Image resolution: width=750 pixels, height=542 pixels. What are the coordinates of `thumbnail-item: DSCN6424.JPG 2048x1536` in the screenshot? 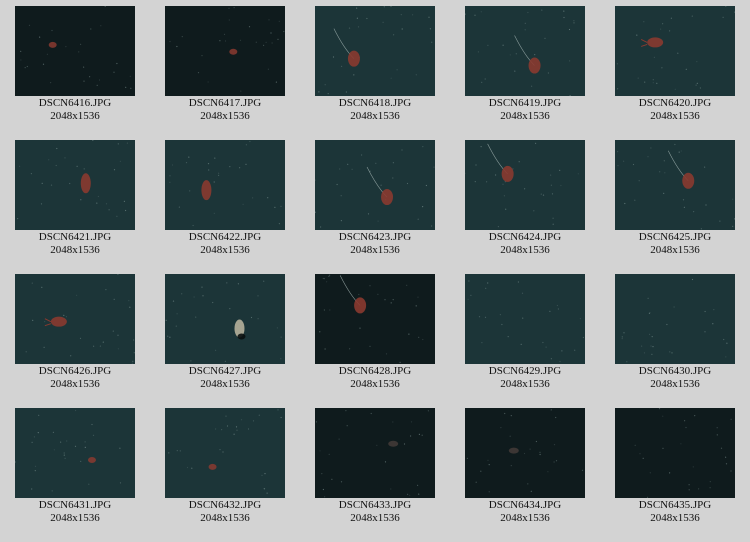 It's located at (525, 198).